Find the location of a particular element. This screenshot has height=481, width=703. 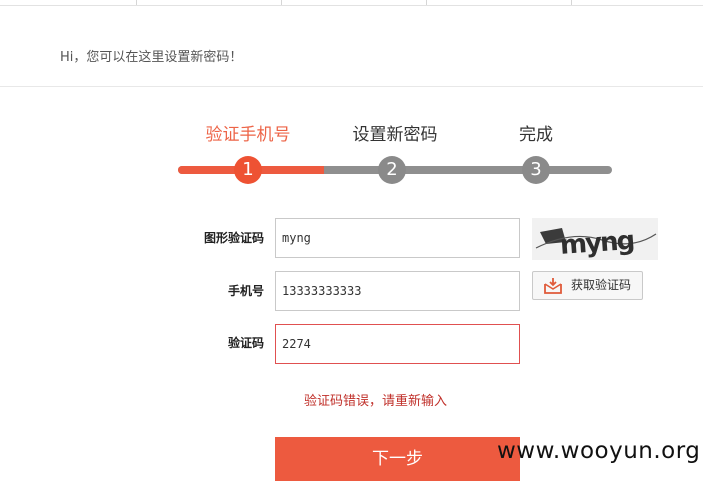

watermark: www.wooyun.org is located at coordinates (599, 451).